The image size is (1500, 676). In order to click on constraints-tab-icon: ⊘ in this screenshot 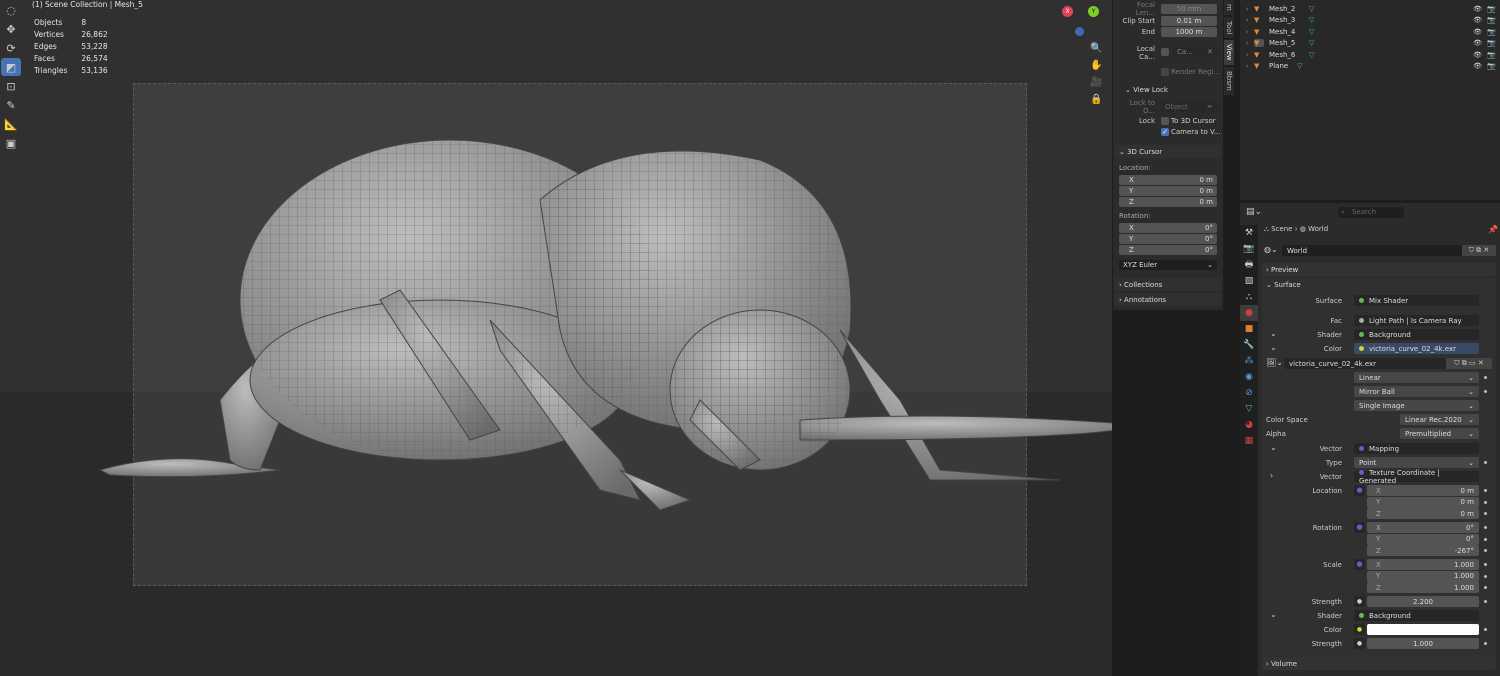, I will do `click(1249, 393)`.